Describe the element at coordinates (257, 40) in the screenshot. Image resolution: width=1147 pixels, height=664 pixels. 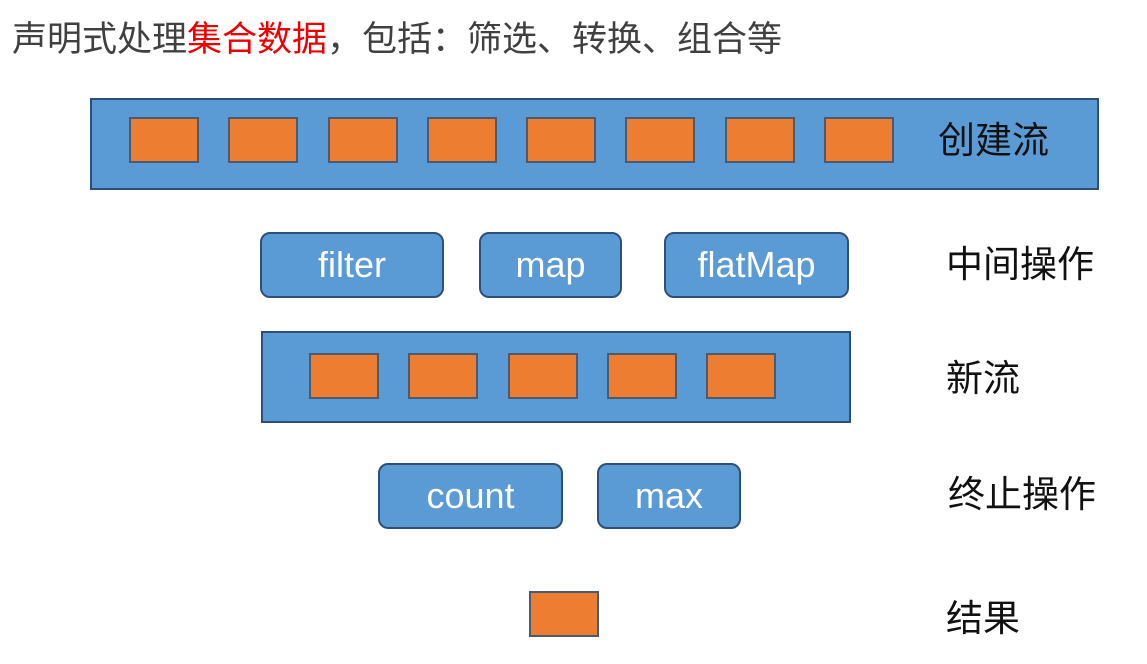
I see `headline-highlight: 集合数据` at that location.